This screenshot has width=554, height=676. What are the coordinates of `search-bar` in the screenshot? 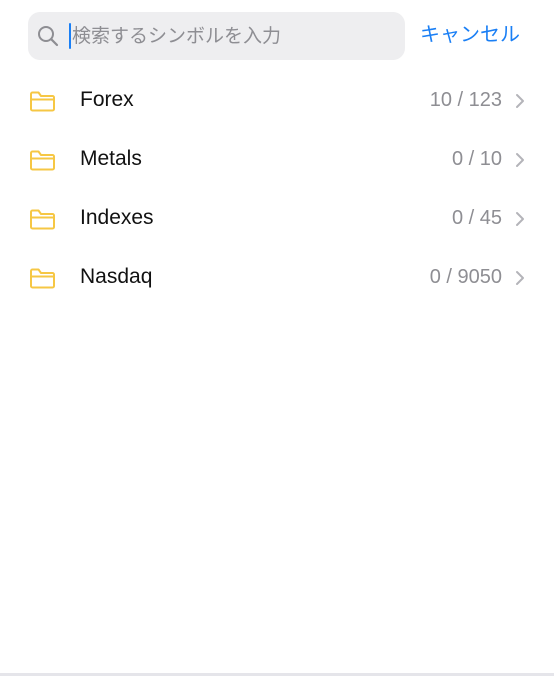 It's located at (216, 36).